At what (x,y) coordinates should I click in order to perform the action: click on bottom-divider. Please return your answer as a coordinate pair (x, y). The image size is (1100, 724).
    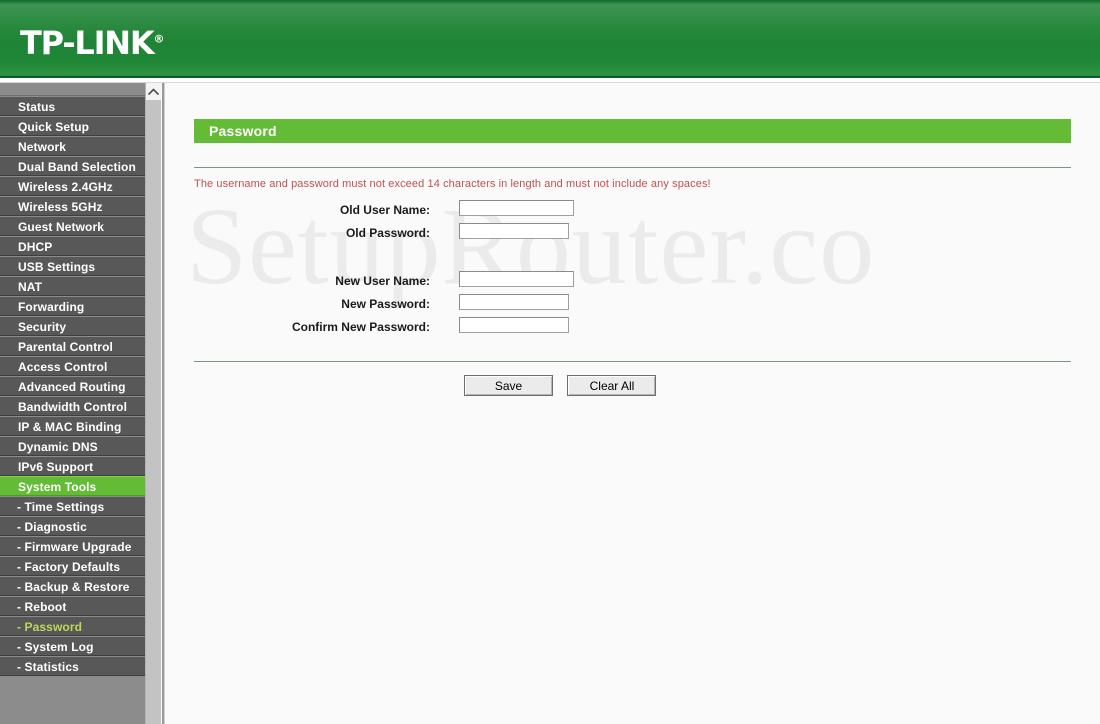
    Looking at the image, I should click on (632, 361).